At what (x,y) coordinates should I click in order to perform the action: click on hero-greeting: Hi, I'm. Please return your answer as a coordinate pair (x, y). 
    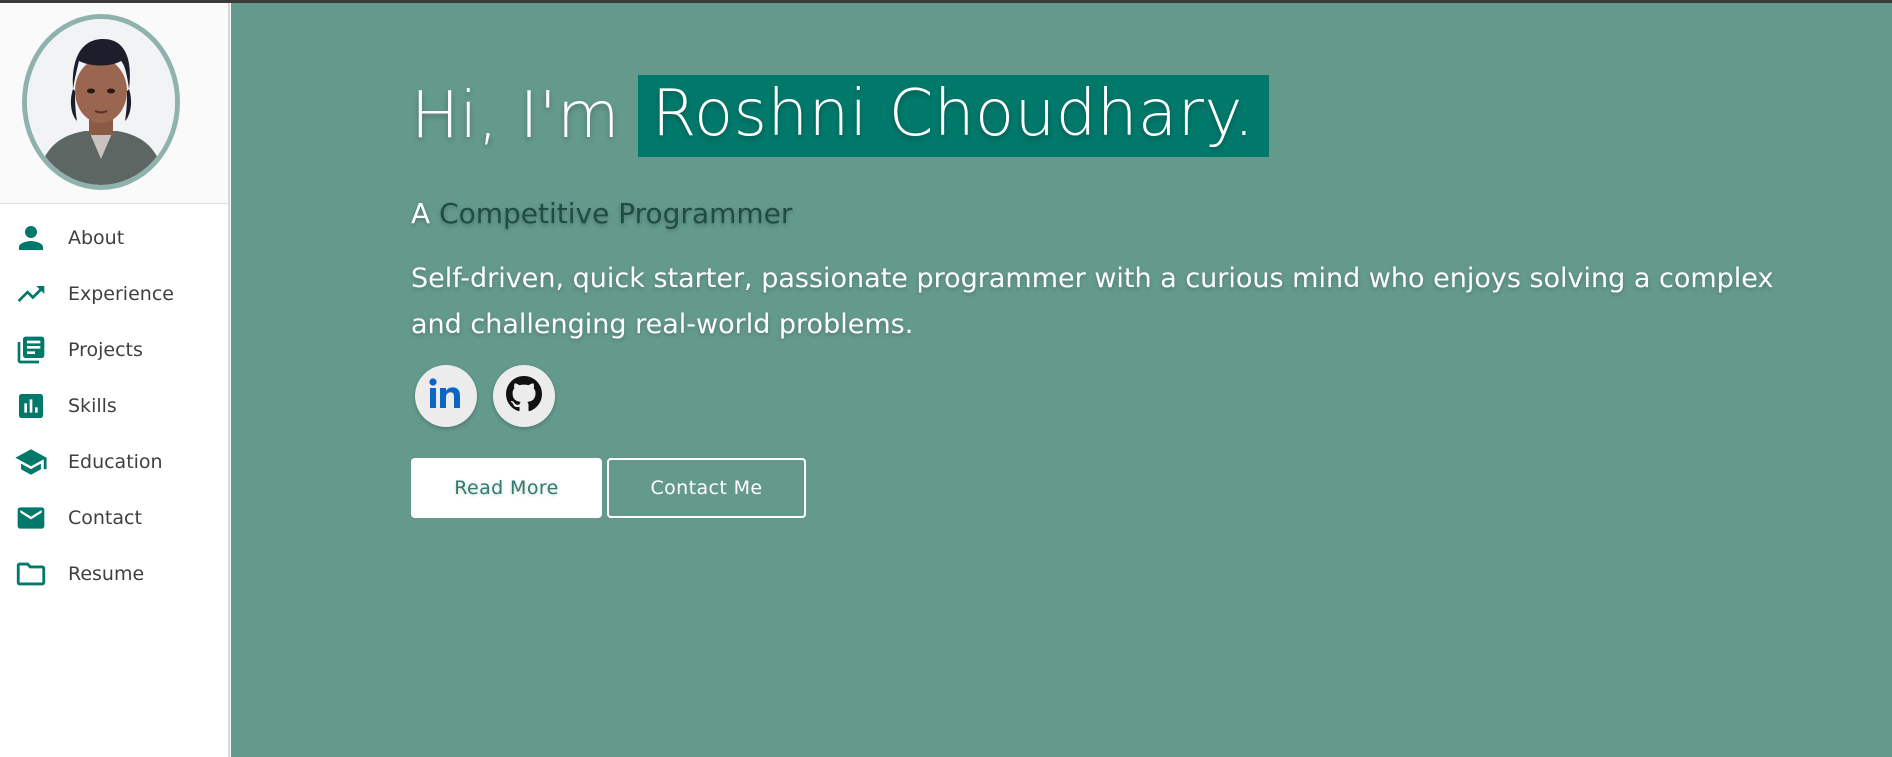
    Looking at the image, I should click on (515, 116).